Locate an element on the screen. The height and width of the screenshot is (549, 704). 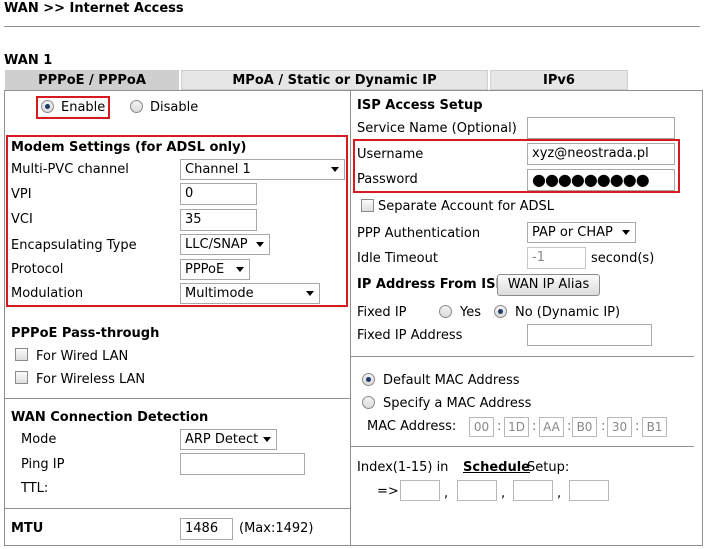
fixed-ip-address-label: Fixed IP Address is located at coordinates (410, 335).